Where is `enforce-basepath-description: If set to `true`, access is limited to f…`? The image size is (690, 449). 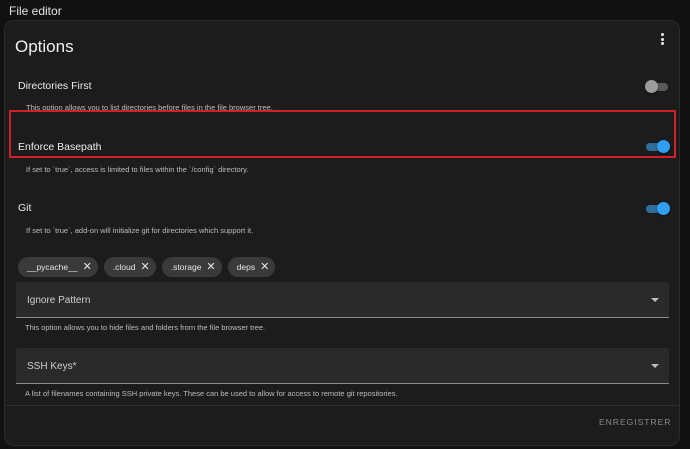 enforce-basepath-description: If set to `true`, access is limited to f… is located at coordinates (137, 169).